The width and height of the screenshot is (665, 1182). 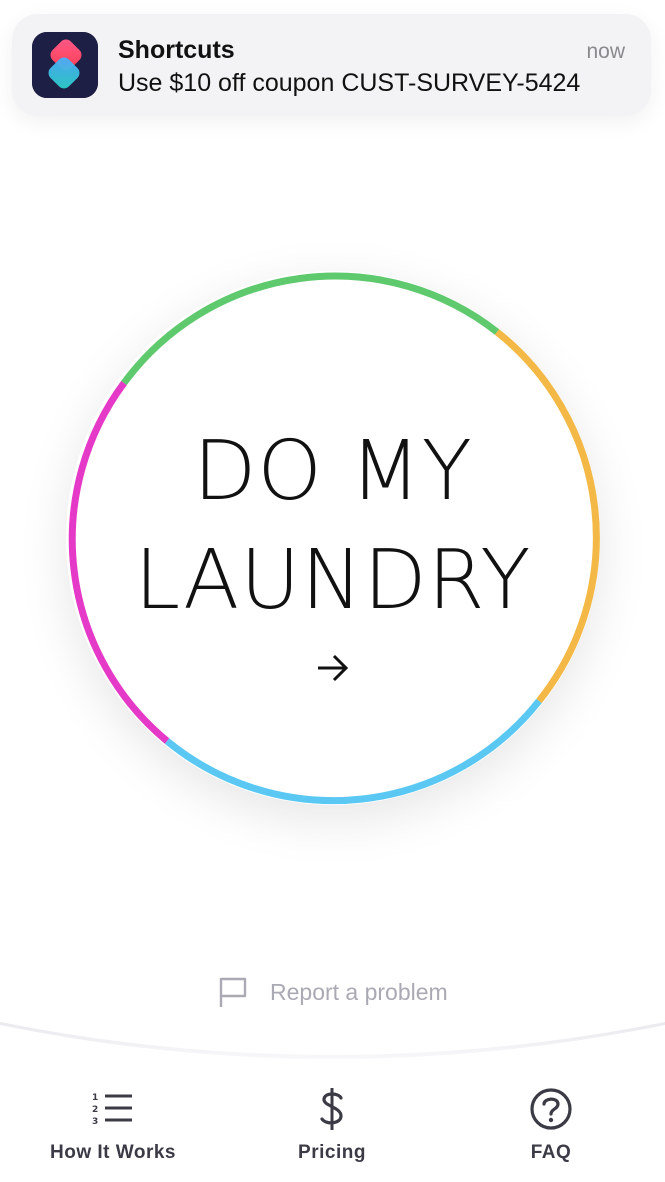 What do you see at coordinates (359, 991) in the screenshot?
I see `report-problem-label: Report a problem` at bounding box center [359, 991].